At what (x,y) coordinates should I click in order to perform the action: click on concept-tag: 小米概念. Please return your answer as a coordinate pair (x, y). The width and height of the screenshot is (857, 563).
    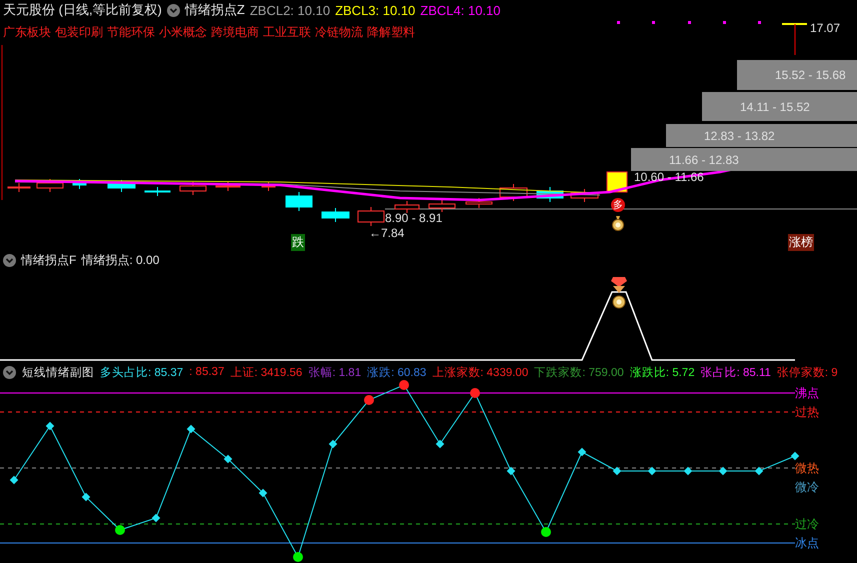
    Looking at the image, I should click on (183, 32).